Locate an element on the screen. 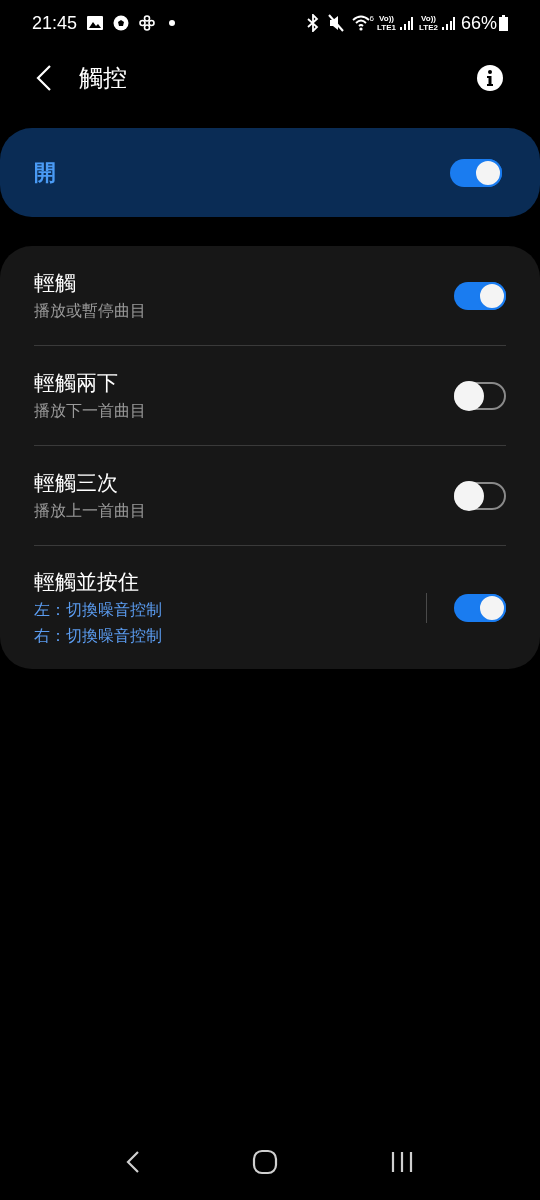 The height and width of the screenshot is (1200, 540). recents-nav-icon is located at coordinates (402, 1162).